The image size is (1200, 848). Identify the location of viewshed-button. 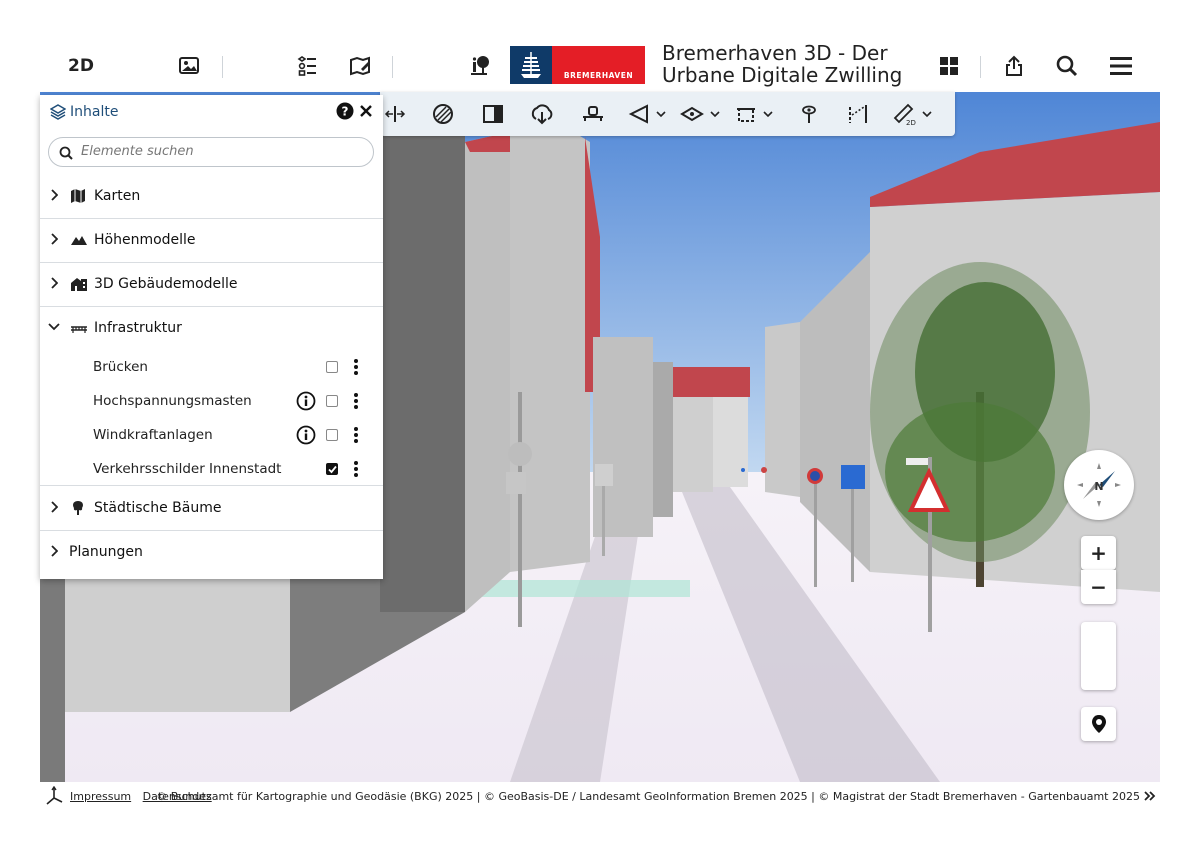
(647, 114).